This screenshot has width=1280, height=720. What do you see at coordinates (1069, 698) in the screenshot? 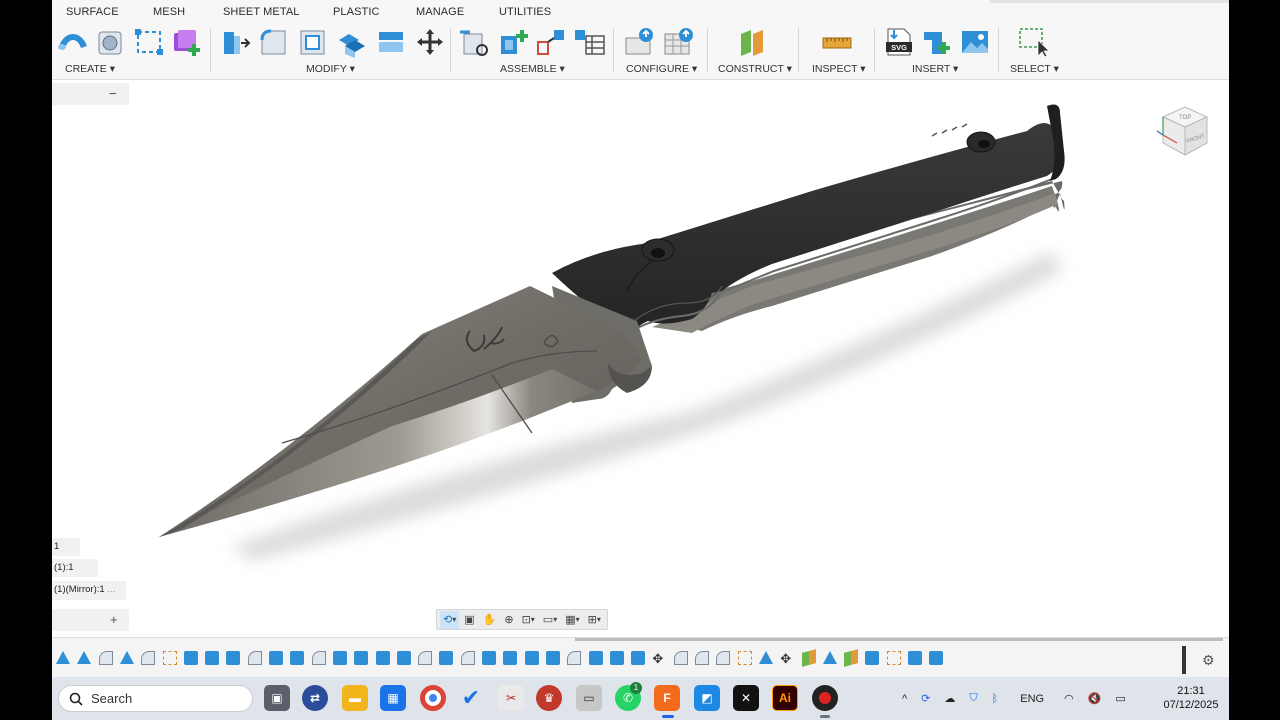
I see `wifi-icon: ◠` at bounding box center [1069, 698].